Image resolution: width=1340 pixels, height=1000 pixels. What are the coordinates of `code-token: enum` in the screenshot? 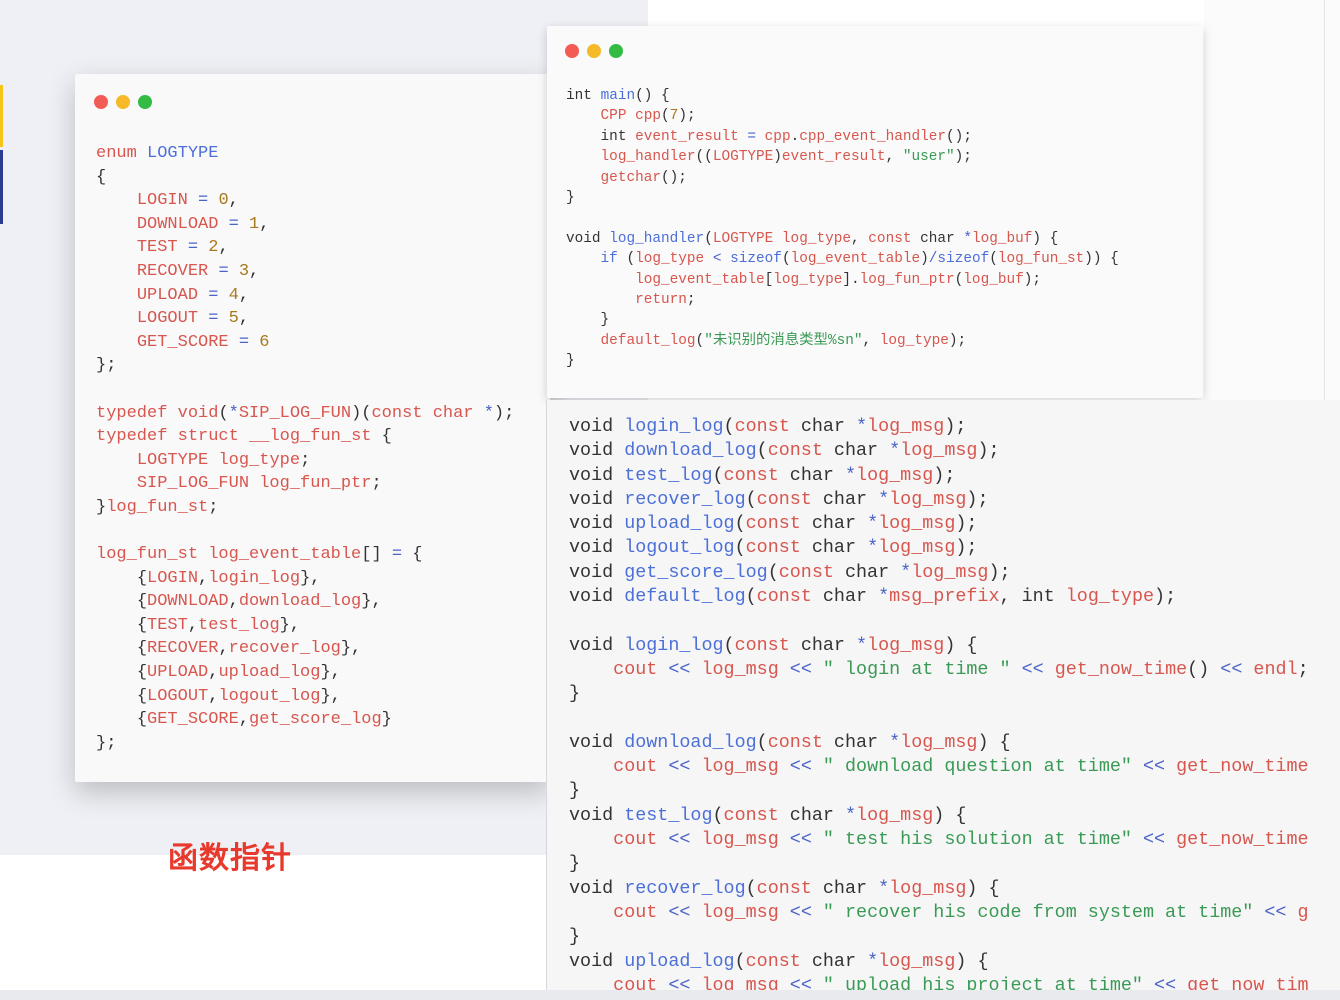 It's located at (116, 153).